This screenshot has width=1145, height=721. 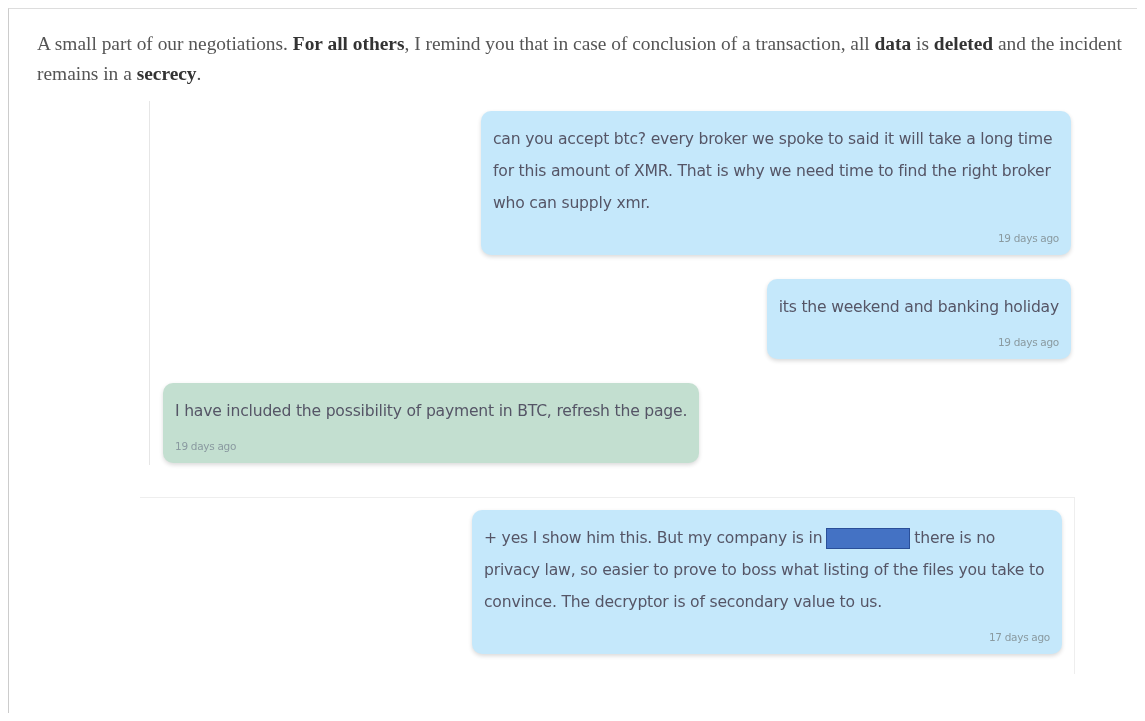 What do you see at coordinates (955, 538) in the screenshot?
I see `message-text: there is no` at bounding box center [955, 538].